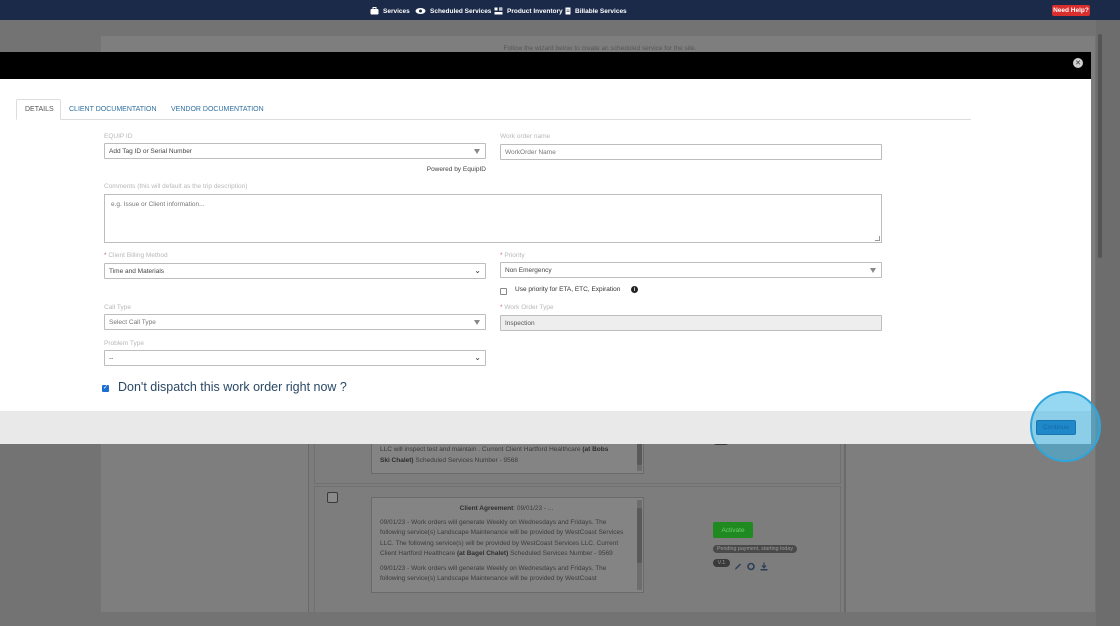  I want to click on powered-by-text: Powered by EquipID, so click(456, 169).